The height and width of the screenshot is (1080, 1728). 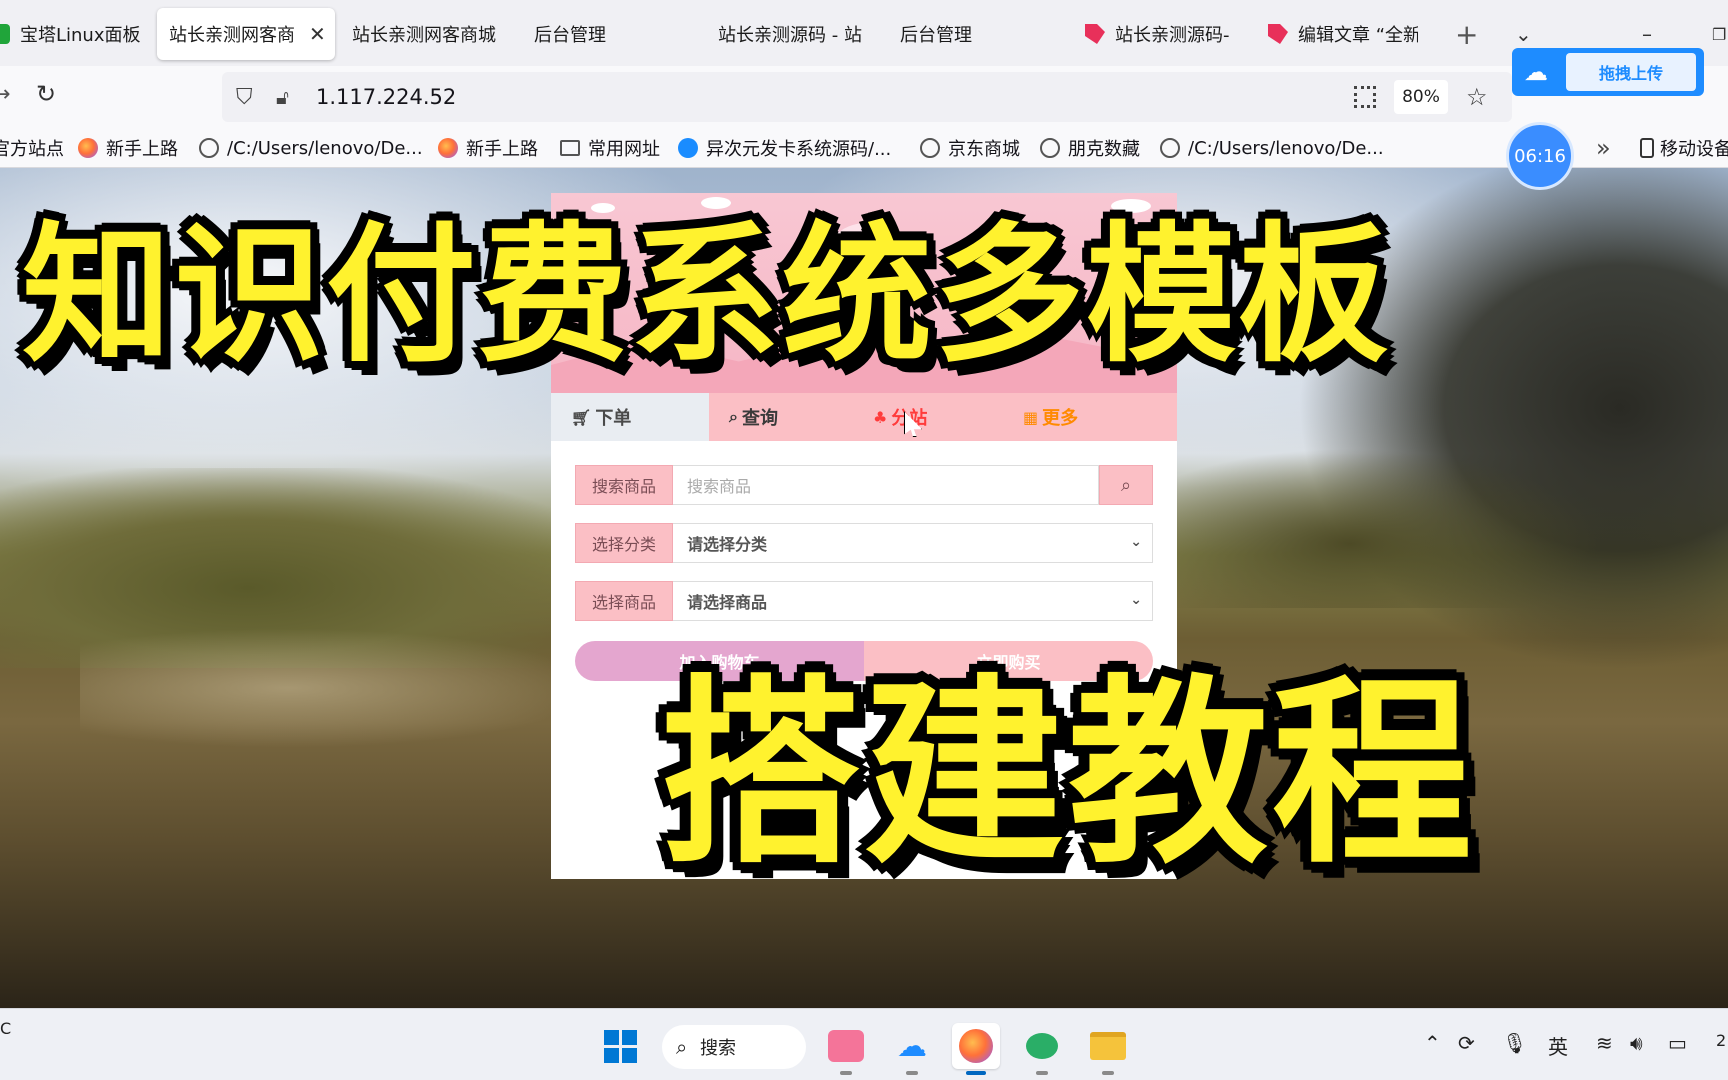 I want to click on taskbar-bilibili, so click(x=846, y=1049).